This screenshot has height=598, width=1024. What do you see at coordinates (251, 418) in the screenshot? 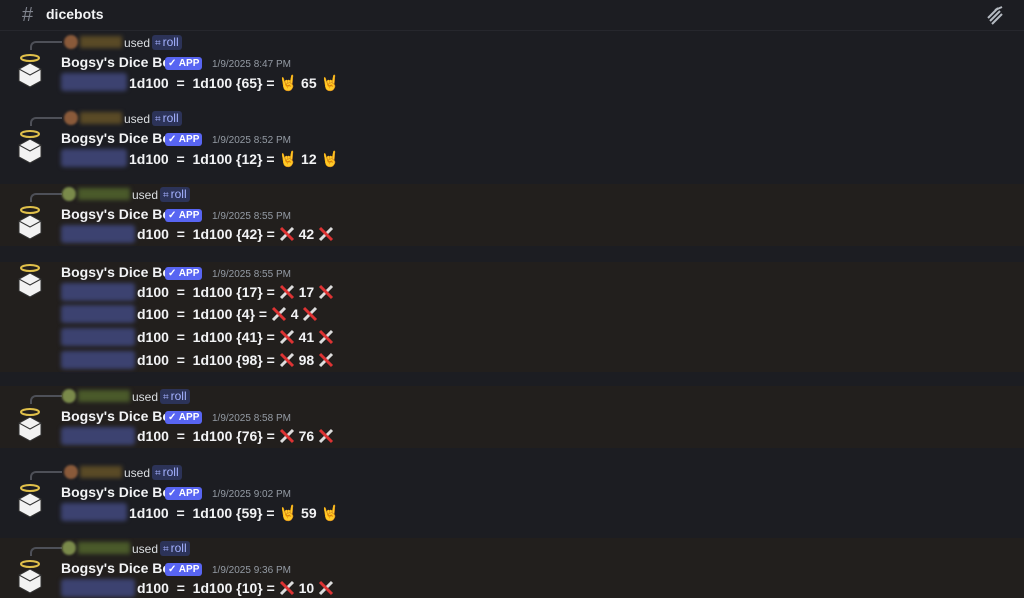
I see `timestamp: 1/9/2025 8:58 PM` at bounding box center [251, 418].